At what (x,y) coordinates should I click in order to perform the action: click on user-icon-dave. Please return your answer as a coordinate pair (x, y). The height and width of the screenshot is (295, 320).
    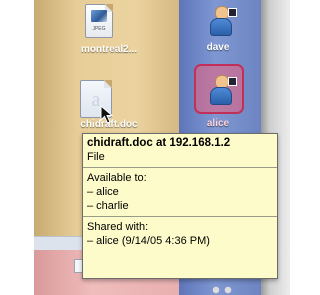
    Looking at the image, I should click on (221, 22).